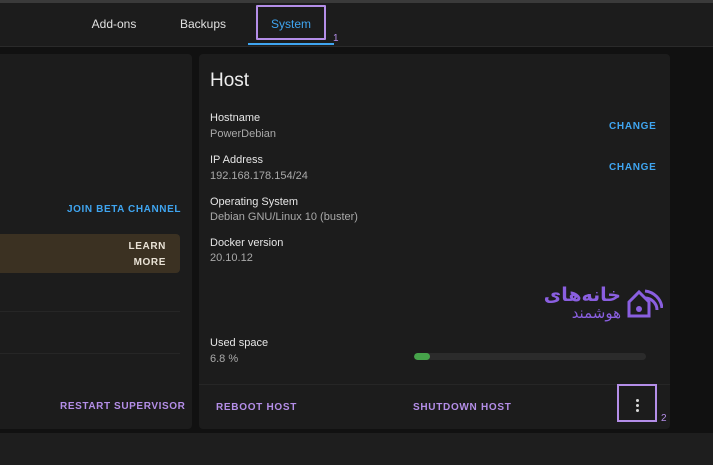 This screenshot has width=713, height=465. I want to click on reboot-host-button: REBOOT HOST, so click(256, 407).